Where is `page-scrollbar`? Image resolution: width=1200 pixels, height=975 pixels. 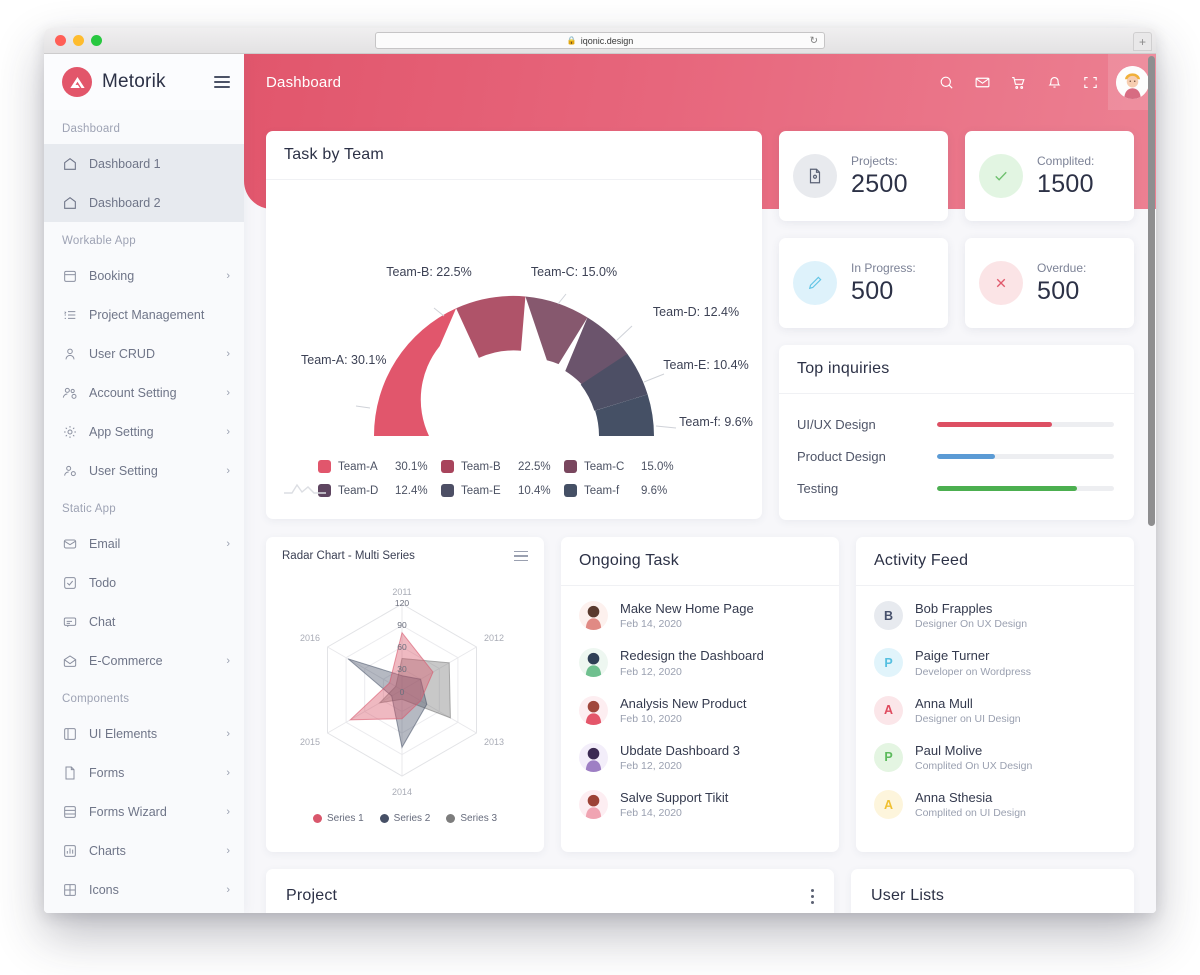 page-scrollbar is located at coordinates (1151, 482).